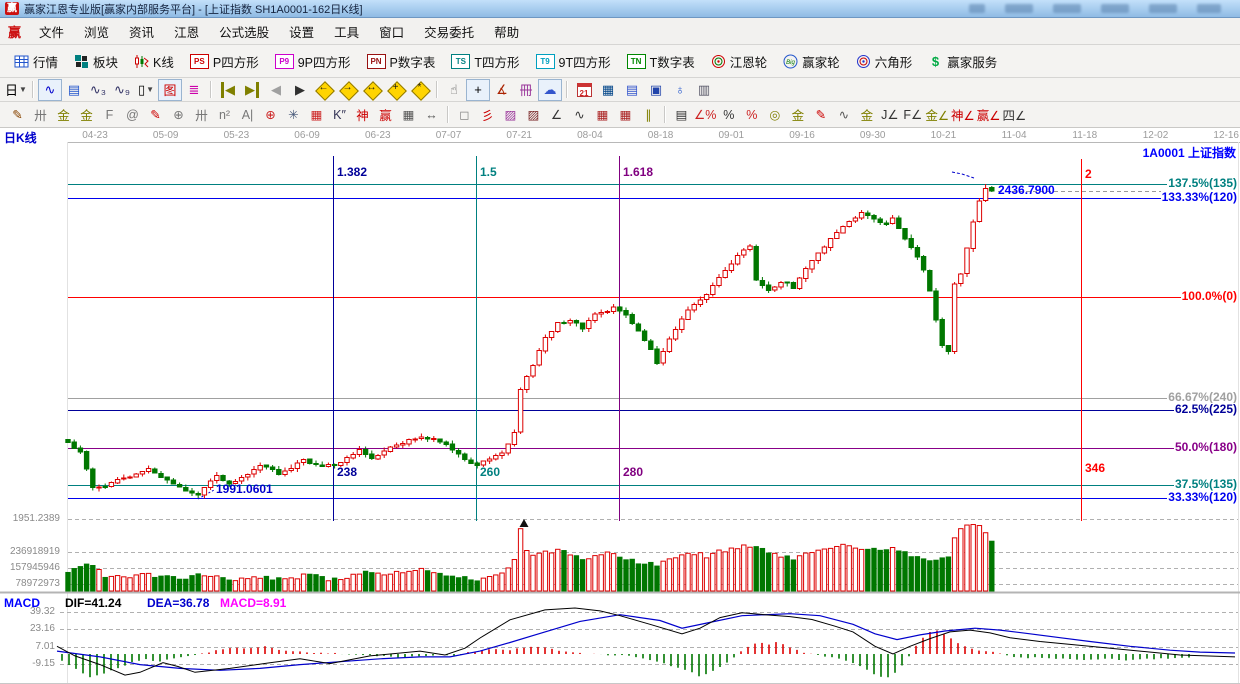 The image size is (1240, 684). I want to click on mind-map-tool: ☁, so click(550, 89).